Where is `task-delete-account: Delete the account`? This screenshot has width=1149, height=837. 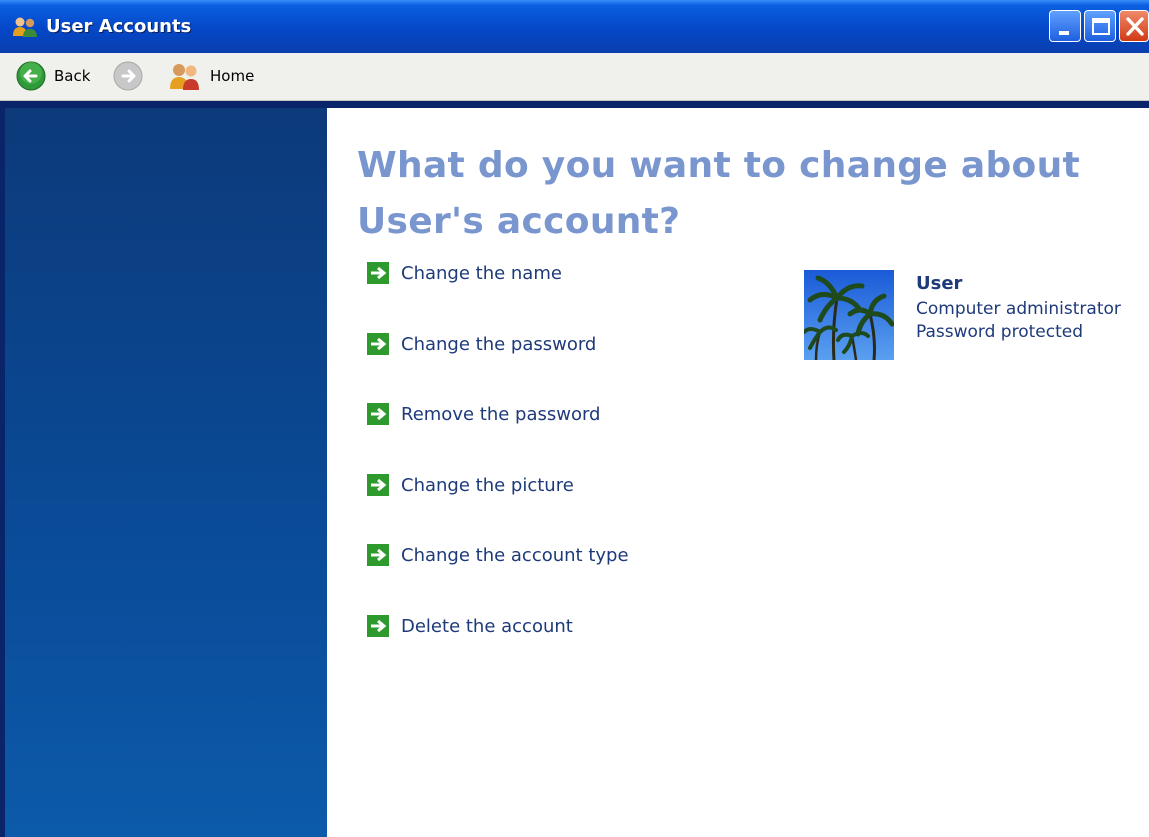 task-delete-account: Delete the account is located at coordinates (547, 626).